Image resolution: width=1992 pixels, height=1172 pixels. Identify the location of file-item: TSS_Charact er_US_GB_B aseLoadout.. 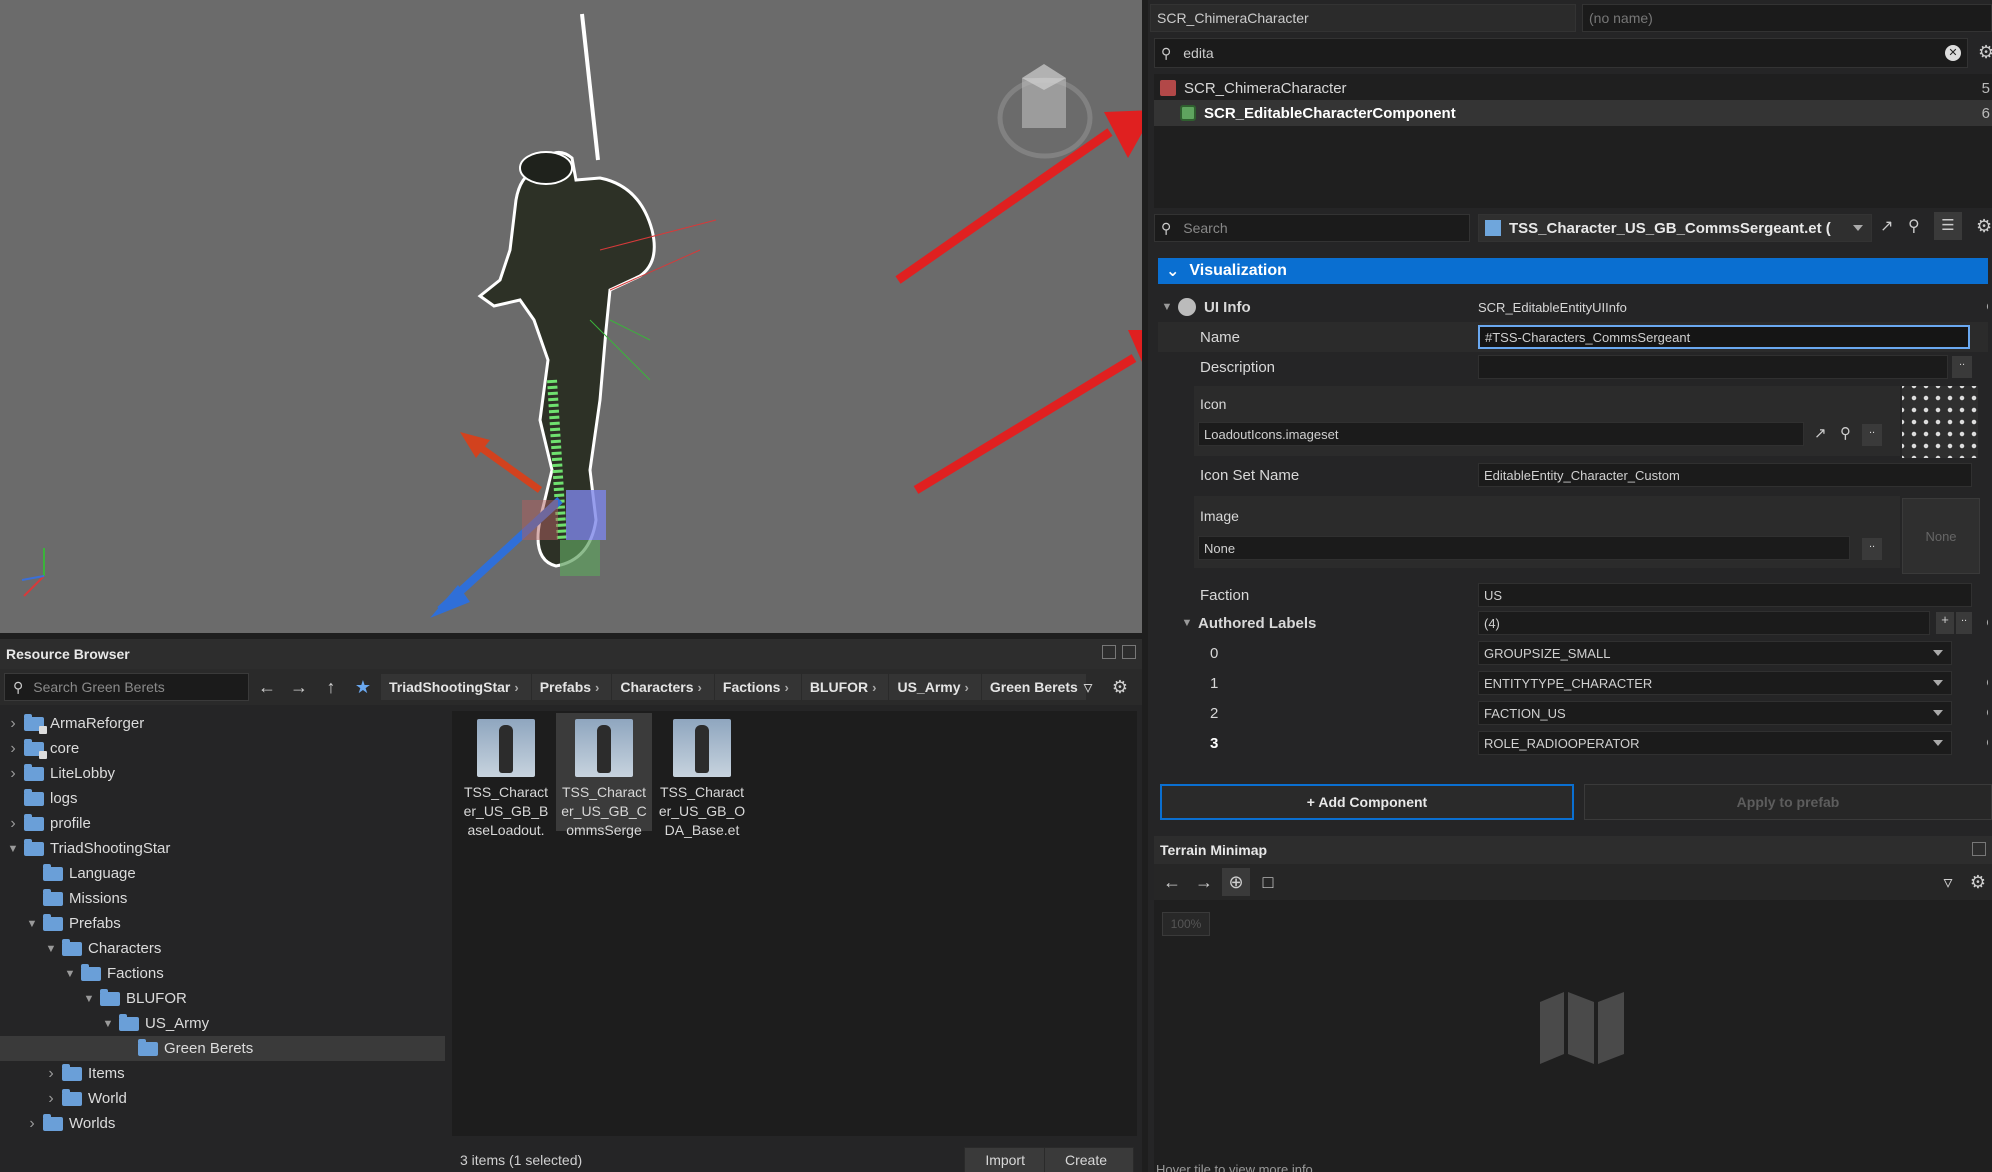
(506, 775).